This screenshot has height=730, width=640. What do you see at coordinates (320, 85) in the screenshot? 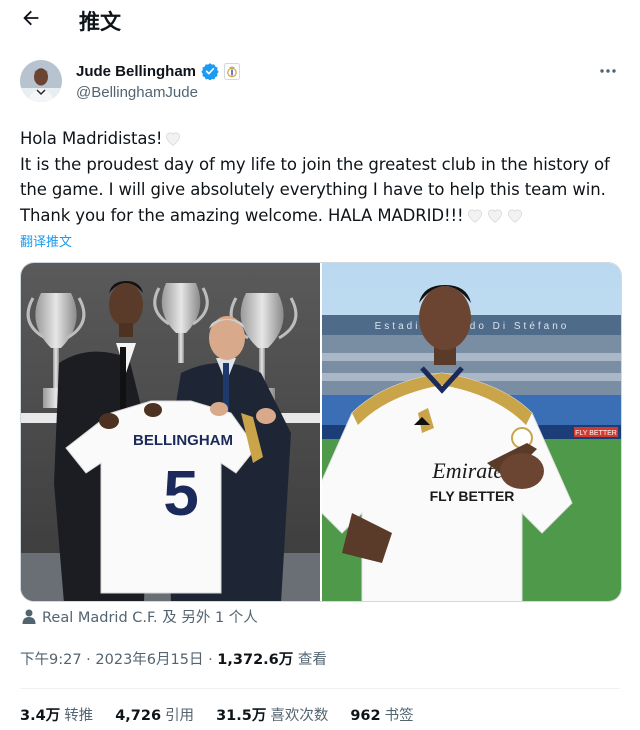
I see `tweet-author: Jude Bellingham @BellinghamJude` at bounding box center [320, 85].